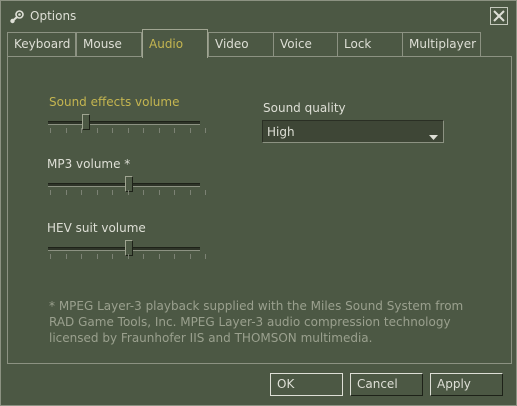 The height and width of the screenshot is (406, 517). What do you see at coordinates (109, 44) in the screenshot?
I see `tab-mouse: Mouse` at bounding box center [109, 44].